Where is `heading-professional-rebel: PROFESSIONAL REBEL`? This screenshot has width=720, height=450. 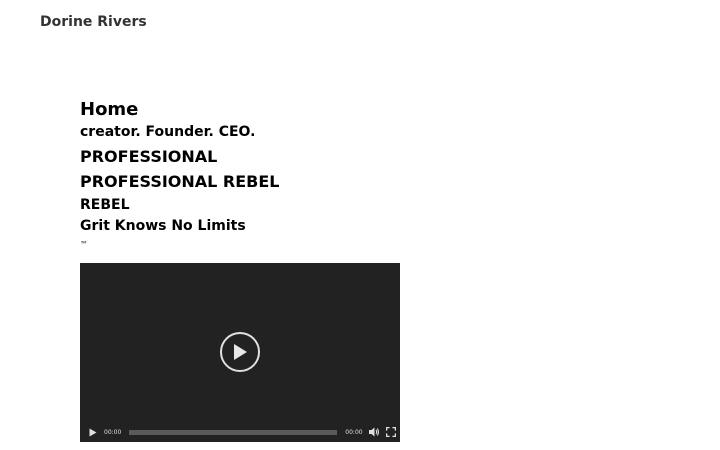 heading-professional-rebel: PROFESSIONAL REBEL is located at coordinates (180, 181).